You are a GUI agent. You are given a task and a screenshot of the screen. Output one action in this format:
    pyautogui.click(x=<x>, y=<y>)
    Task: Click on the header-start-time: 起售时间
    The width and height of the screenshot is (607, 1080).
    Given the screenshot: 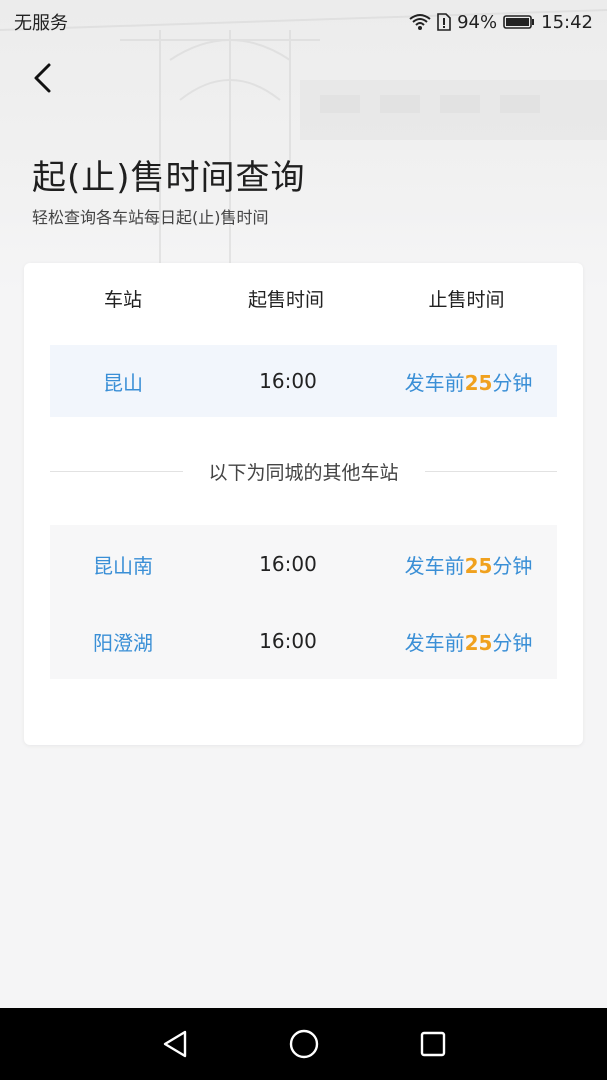 What is the action you would take?
    pyautogui.click(x=285, y=300)
    